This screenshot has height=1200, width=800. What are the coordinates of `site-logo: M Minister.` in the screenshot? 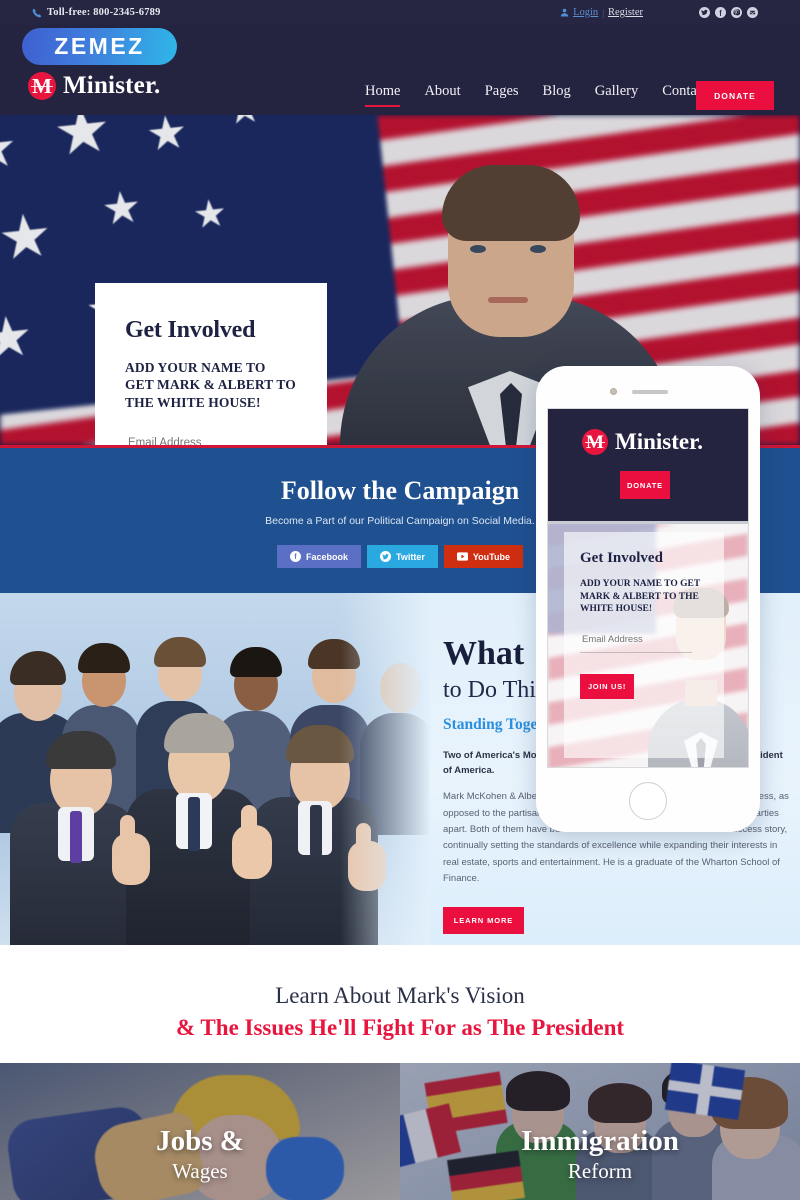 It's located at (94, 86).